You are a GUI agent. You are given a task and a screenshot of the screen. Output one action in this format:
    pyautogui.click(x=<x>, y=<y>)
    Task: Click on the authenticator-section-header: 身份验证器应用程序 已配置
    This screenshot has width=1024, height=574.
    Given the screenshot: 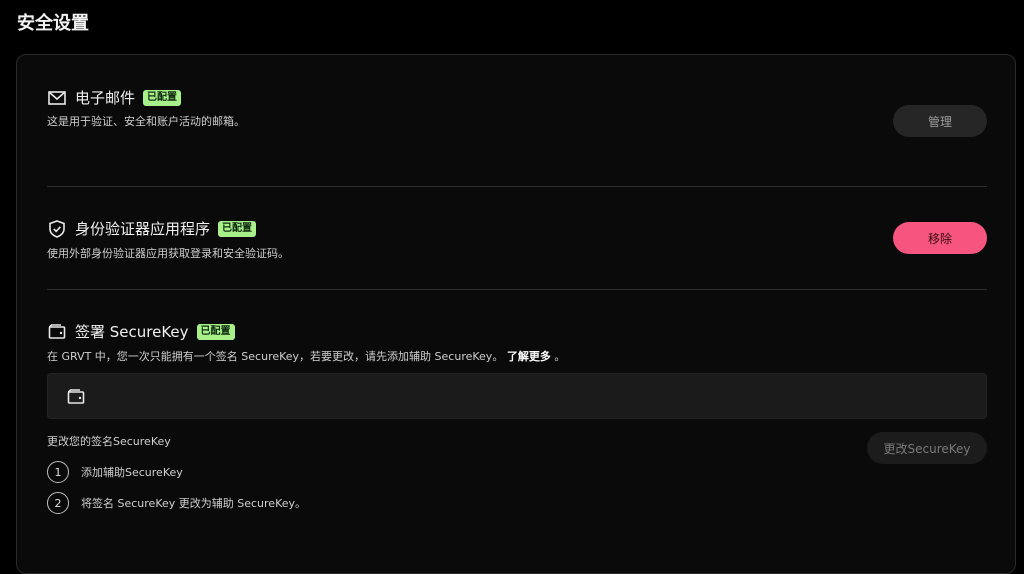 What is the action you would take?
    pyautogui.click(x=152, y=228)
    